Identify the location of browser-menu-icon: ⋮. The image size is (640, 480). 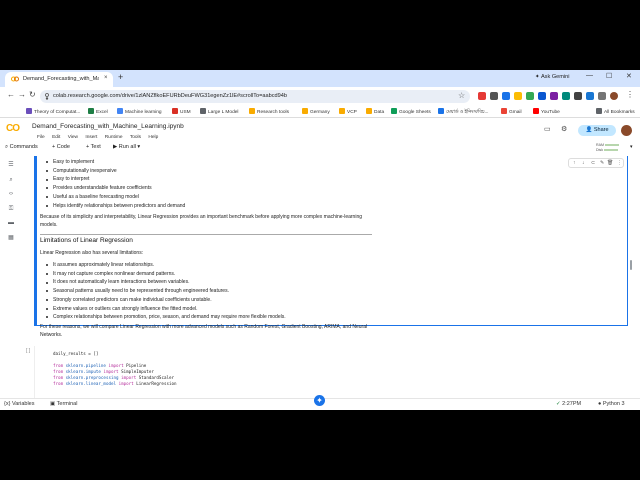
(630, 94).